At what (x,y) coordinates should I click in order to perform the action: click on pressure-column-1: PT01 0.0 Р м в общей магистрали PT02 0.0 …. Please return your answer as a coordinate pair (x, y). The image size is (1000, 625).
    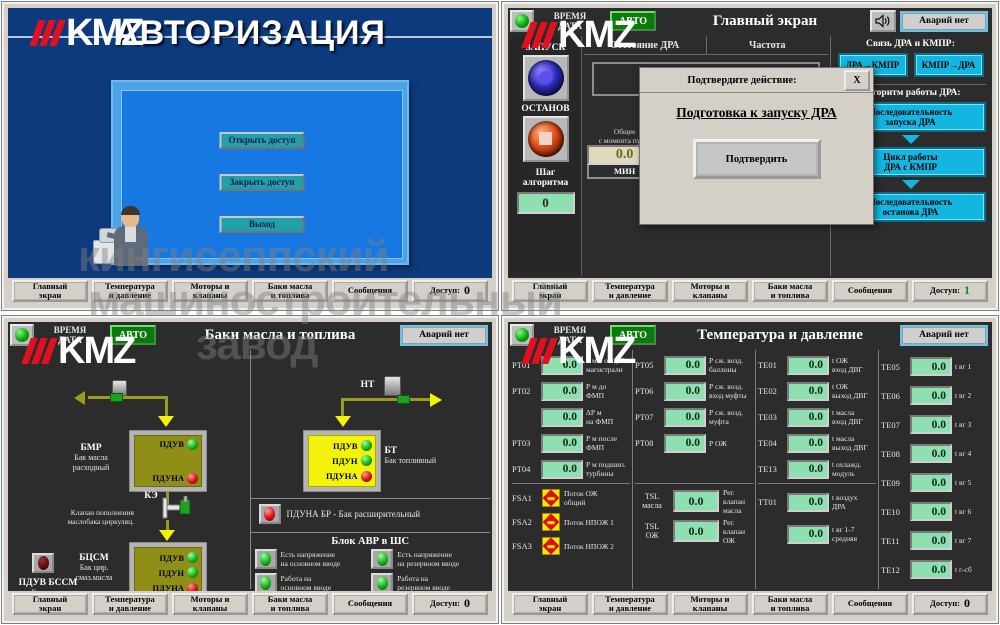
    Looking at the image, I should click on (571, 469).